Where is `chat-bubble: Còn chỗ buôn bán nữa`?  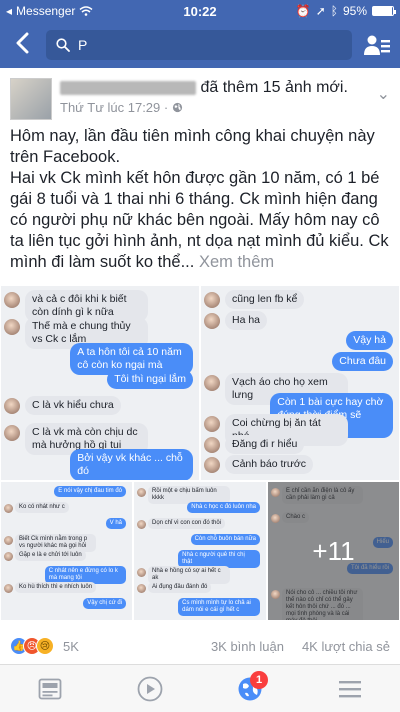 chat-bubble: Còn chỗ buôn bán nữa is located at coordinates (225, 539).